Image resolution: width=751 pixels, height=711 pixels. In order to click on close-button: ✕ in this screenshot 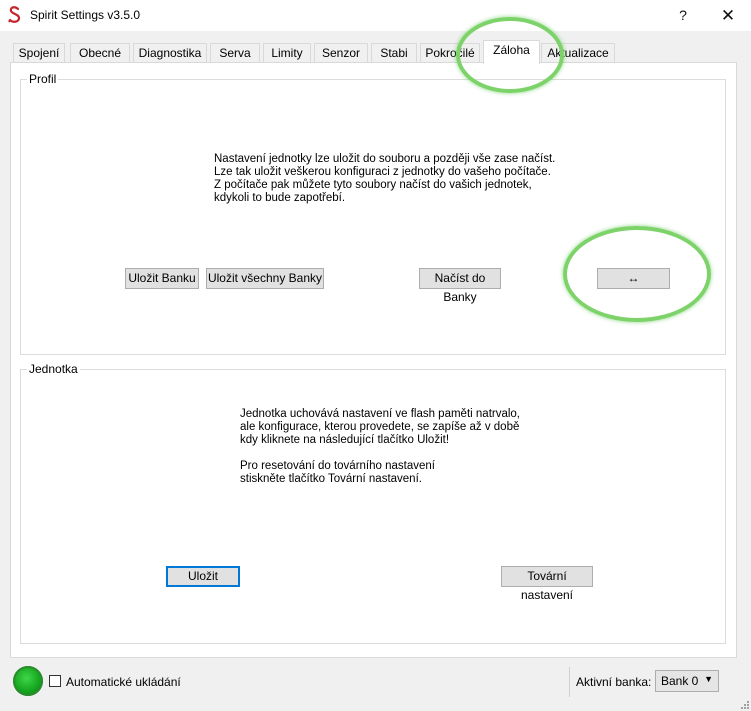, I will do `click(728, 15)`.